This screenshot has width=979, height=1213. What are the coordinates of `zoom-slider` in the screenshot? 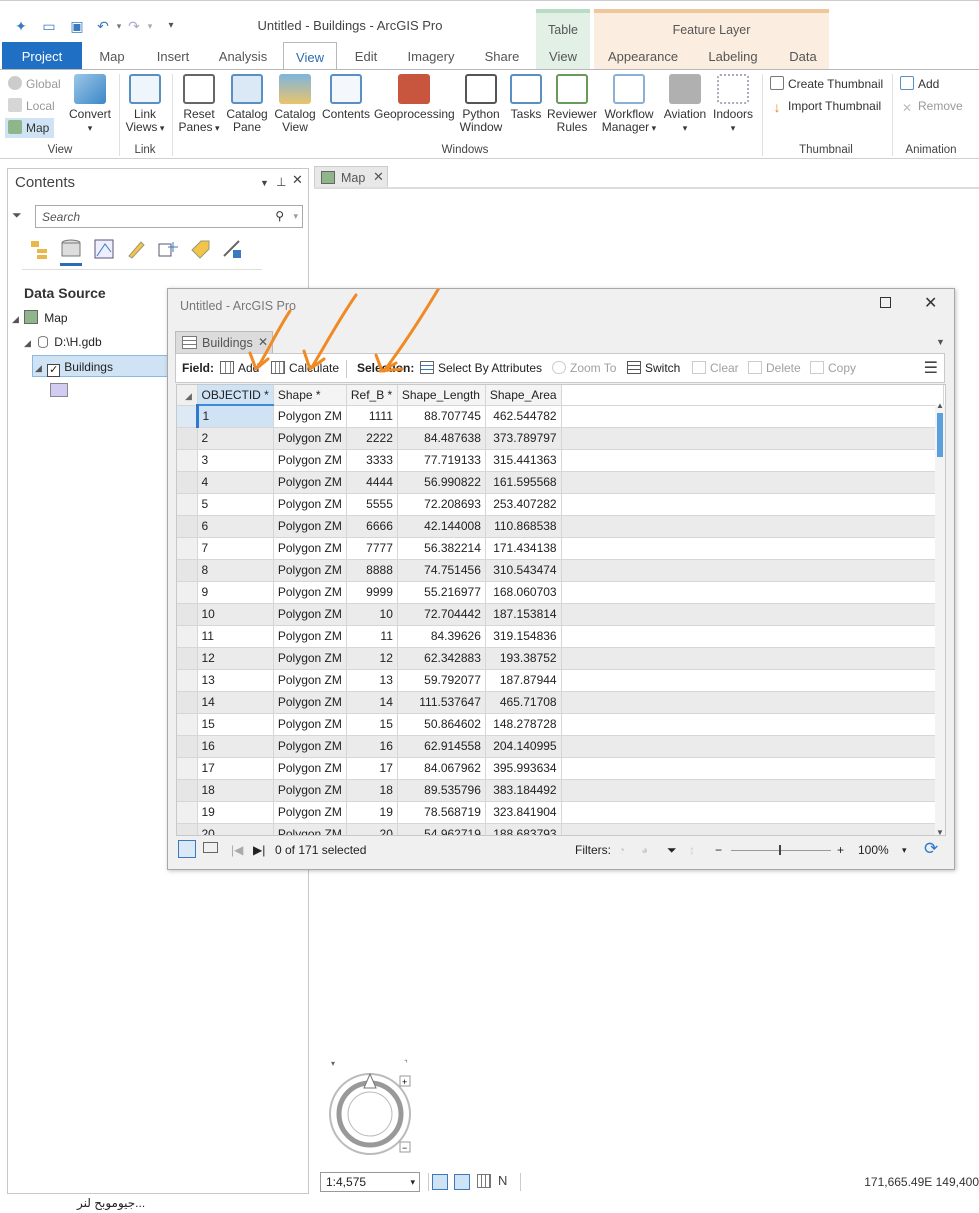 It's located at (781, 850).